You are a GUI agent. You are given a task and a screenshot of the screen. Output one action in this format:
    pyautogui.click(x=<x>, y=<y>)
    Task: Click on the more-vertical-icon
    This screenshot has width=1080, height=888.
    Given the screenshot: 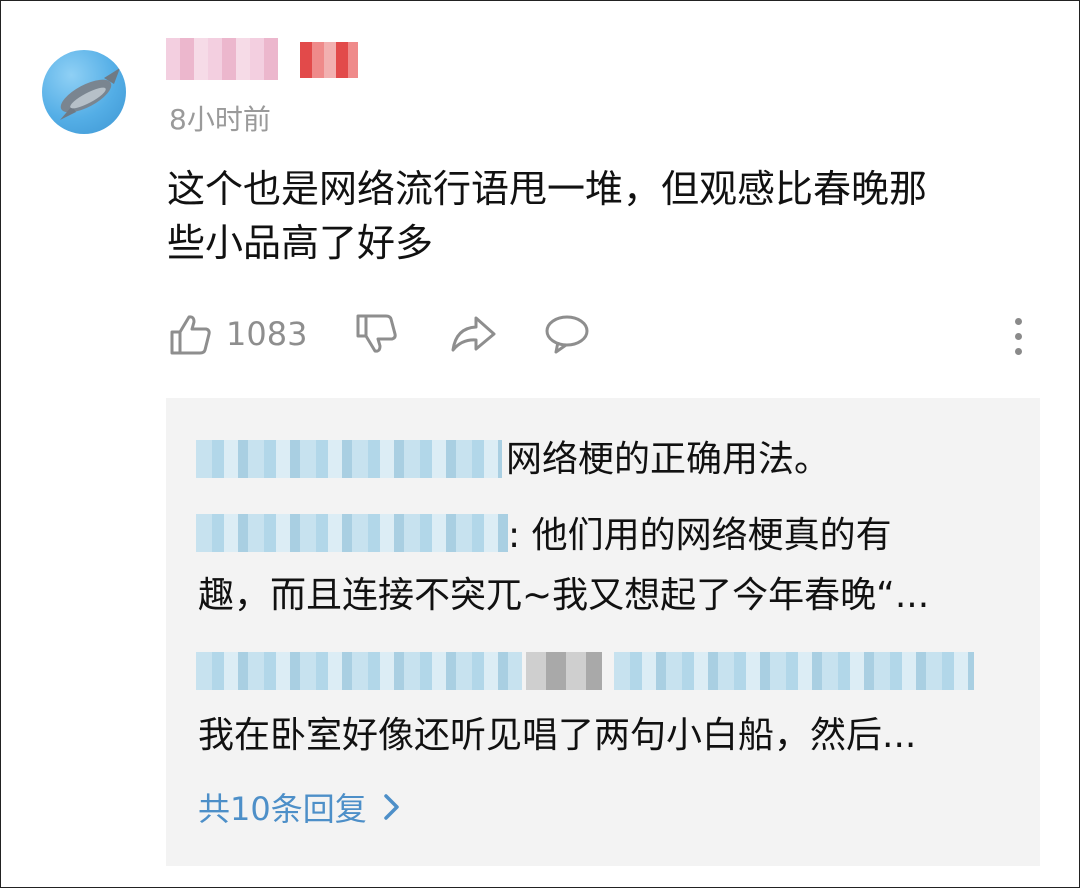 What is the action you would take?
    pyautogui.click(x=1018, y=336)
    